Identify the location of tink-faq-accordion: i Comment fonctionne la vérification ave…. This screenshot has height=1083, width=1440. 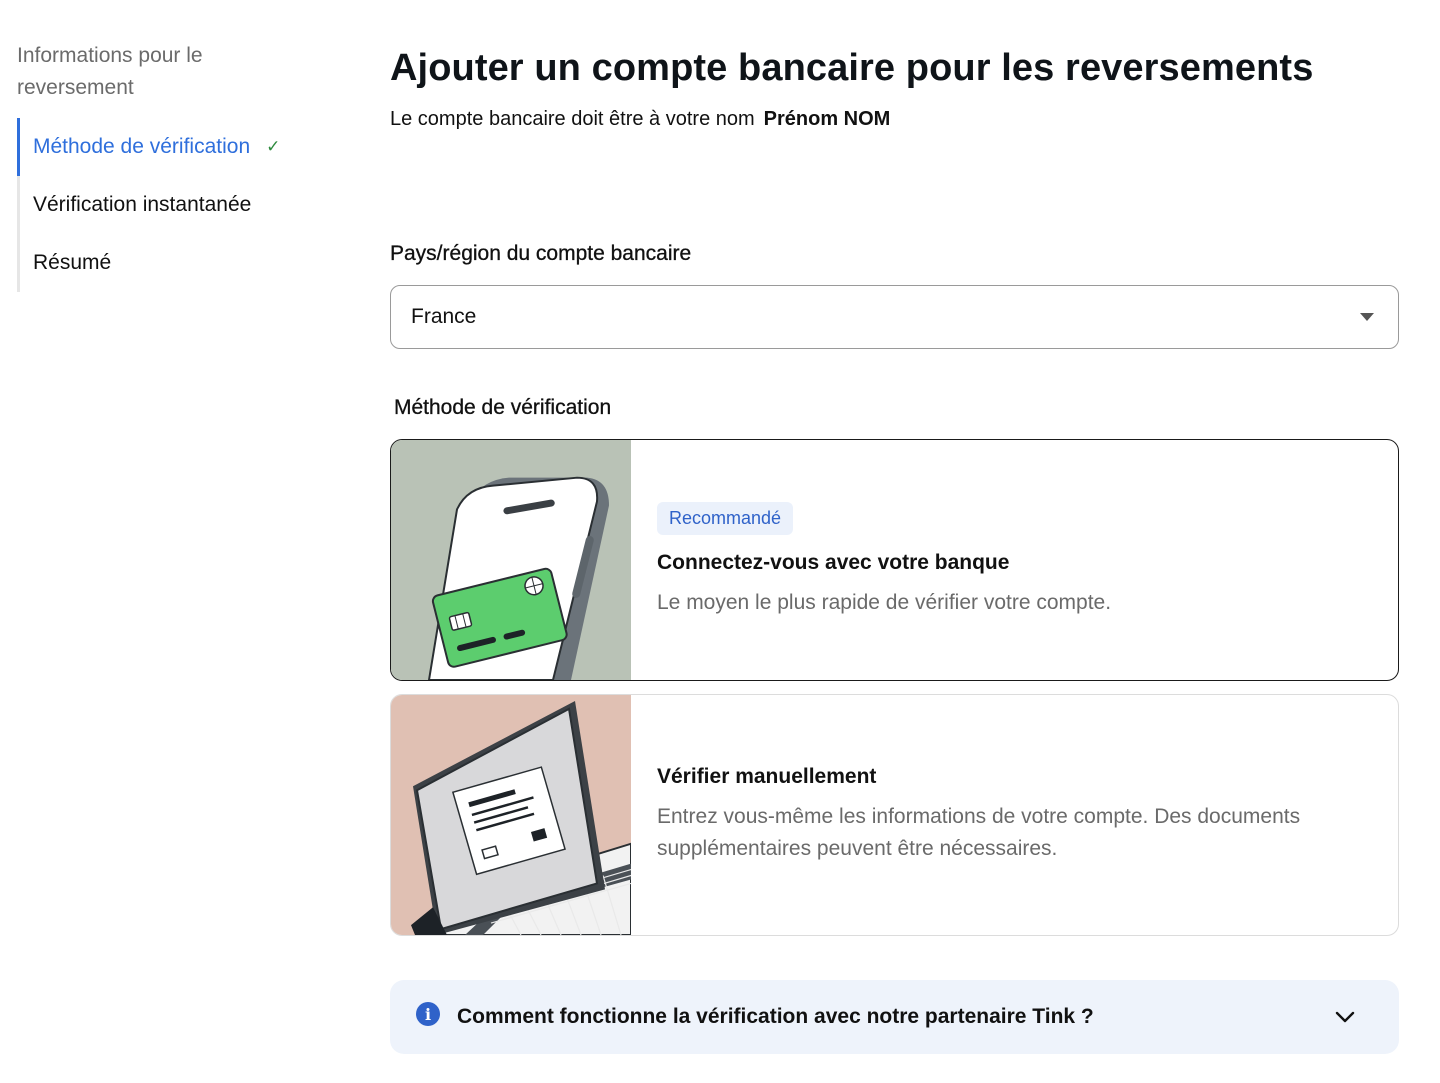
(894, 1017).